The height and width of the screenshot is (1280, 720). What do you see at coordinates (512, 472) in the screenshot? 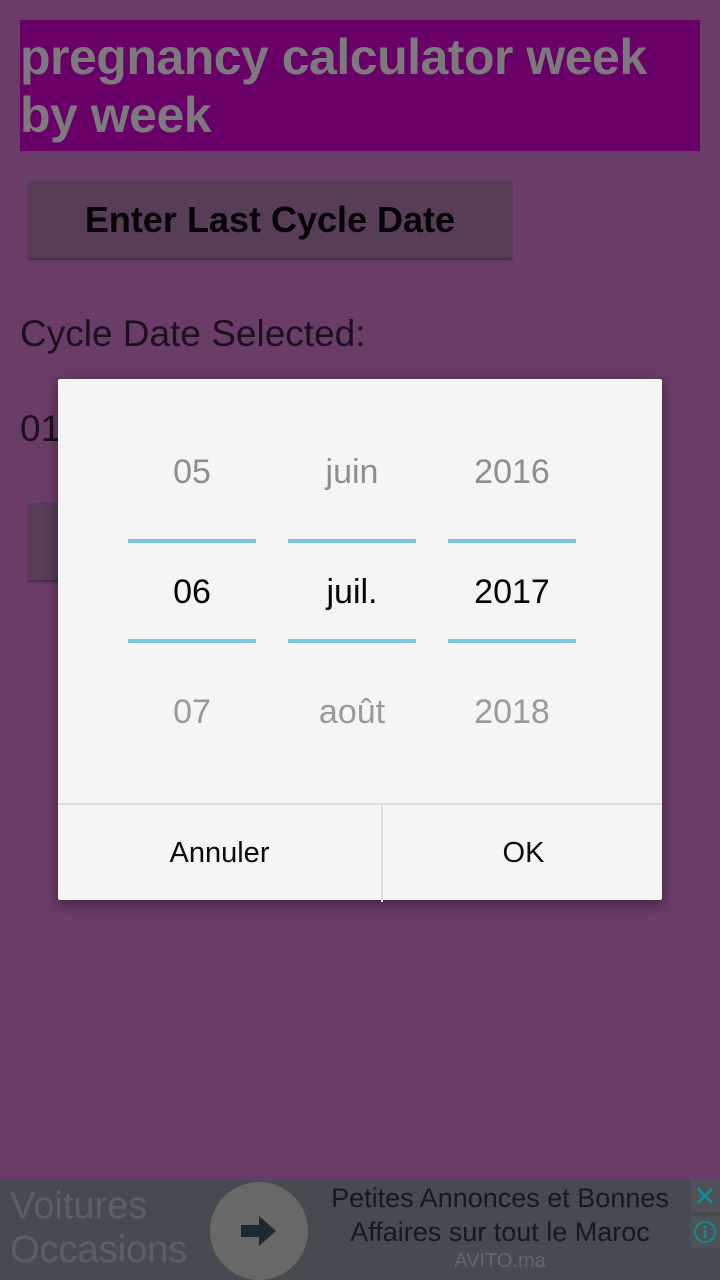
I see `year-prev: 2016` at bounding box center [512, 472].